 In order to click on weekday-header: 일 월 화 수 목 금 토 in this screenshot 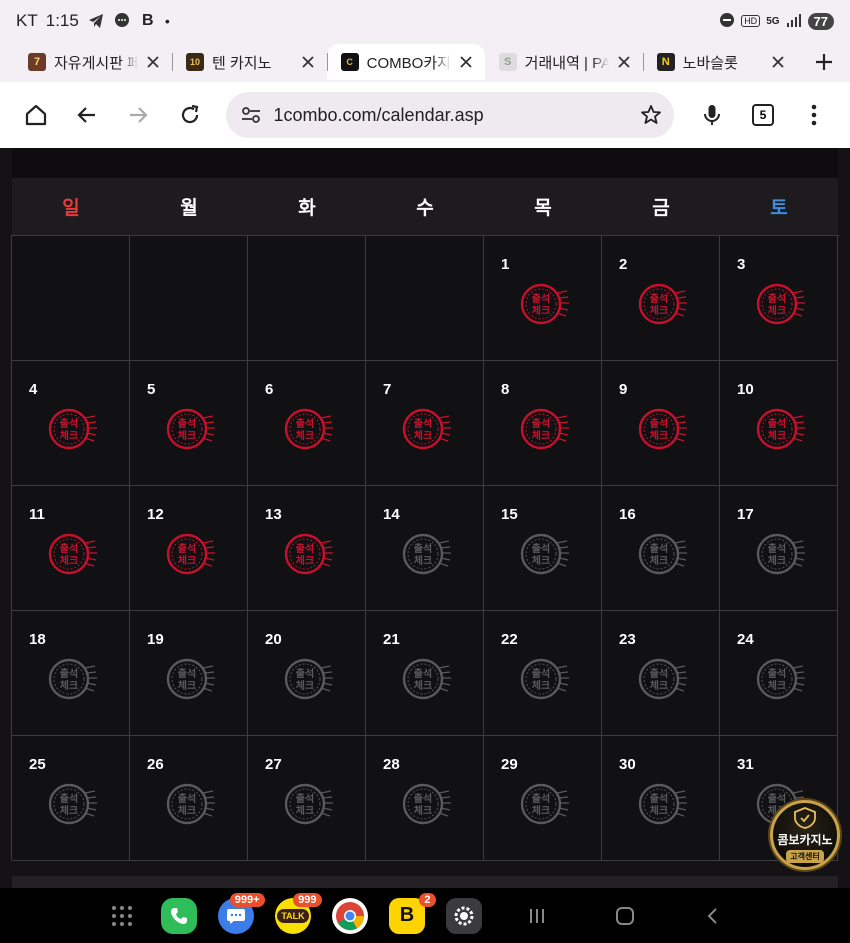, I will do `click(425, 206)`.